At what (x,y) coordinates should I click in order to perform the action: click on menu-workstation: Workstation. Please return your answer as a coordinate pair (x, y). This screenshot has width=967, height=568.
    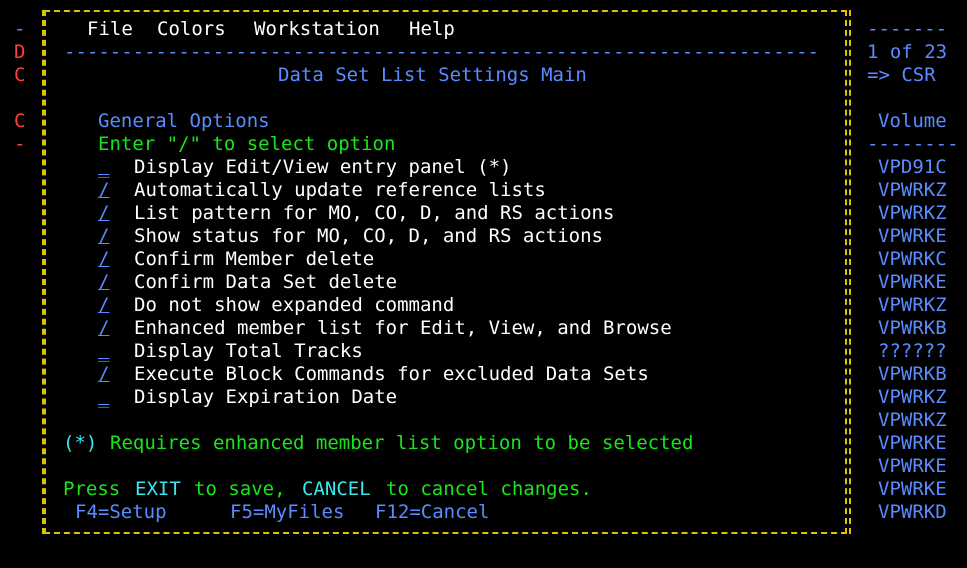
    Looking at the image, I should click on (317, 29).